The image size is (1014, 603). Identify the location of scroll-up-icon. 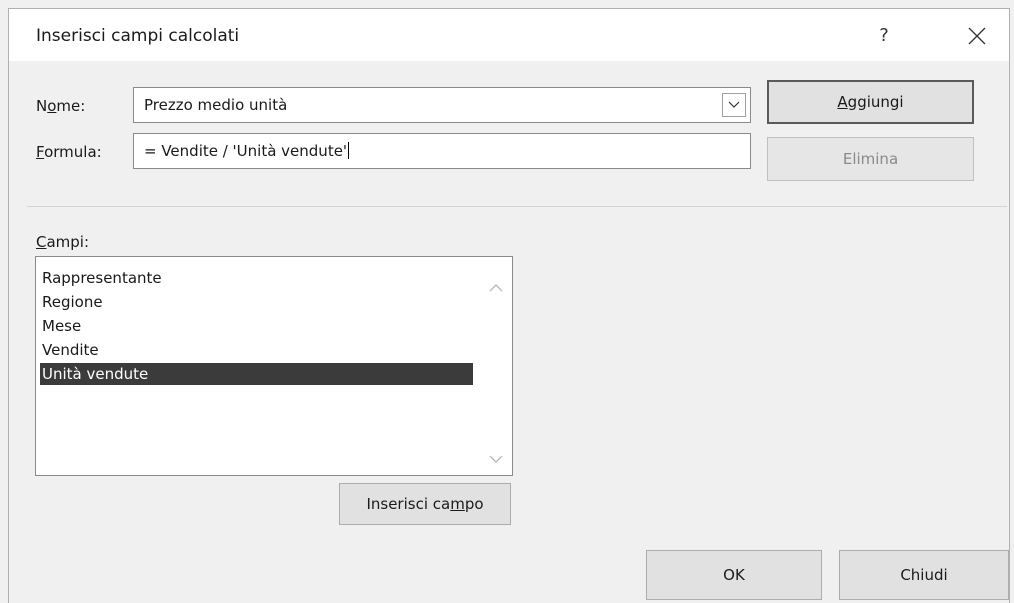
(496, 287).